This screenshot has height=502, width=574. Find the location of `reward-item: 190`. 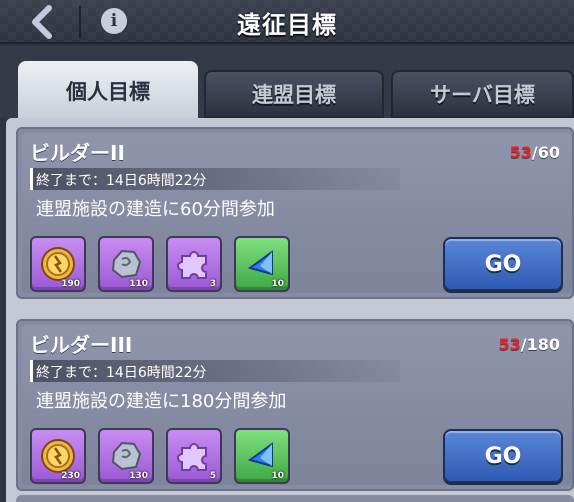

reward-item: 190 is located at coordinates (58, 264).